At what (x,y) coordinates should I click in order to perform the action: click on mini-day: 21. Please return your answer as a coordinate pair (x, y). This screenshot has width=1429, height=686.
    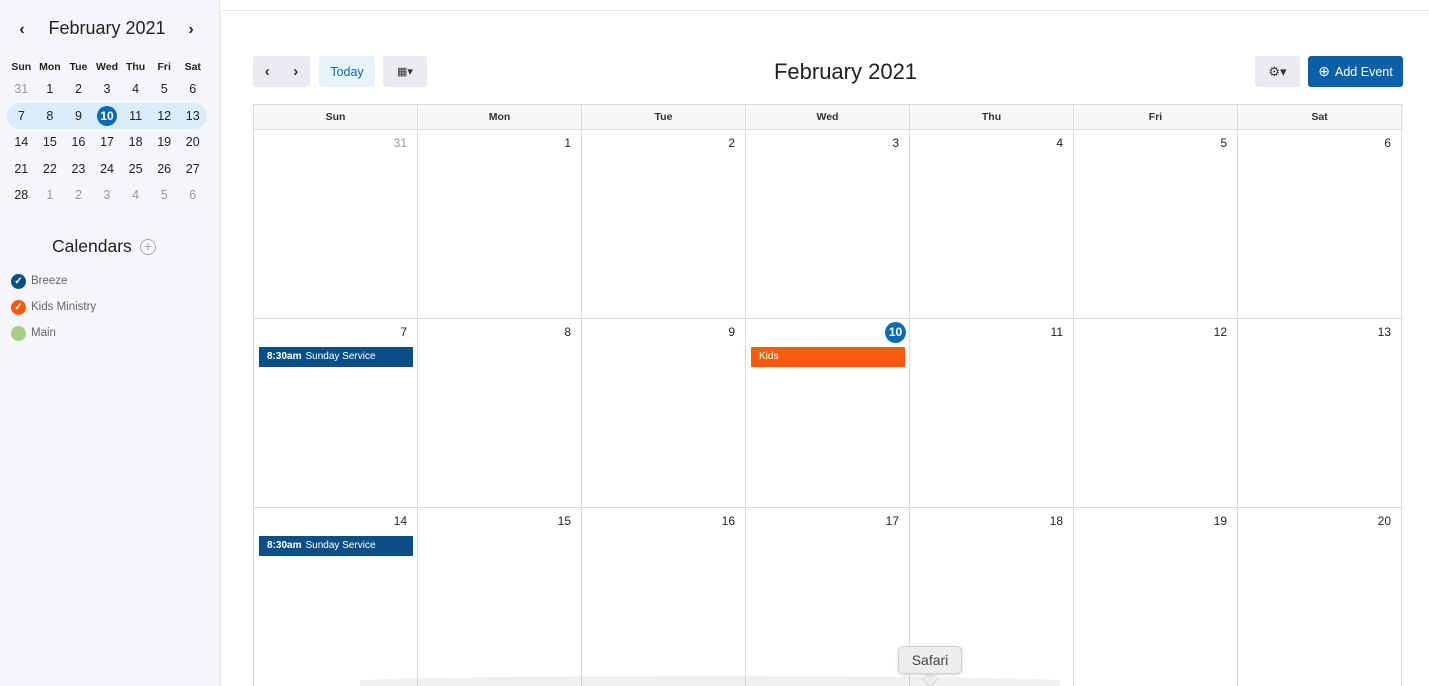
    Looking at the image, I should click on (21, 169).